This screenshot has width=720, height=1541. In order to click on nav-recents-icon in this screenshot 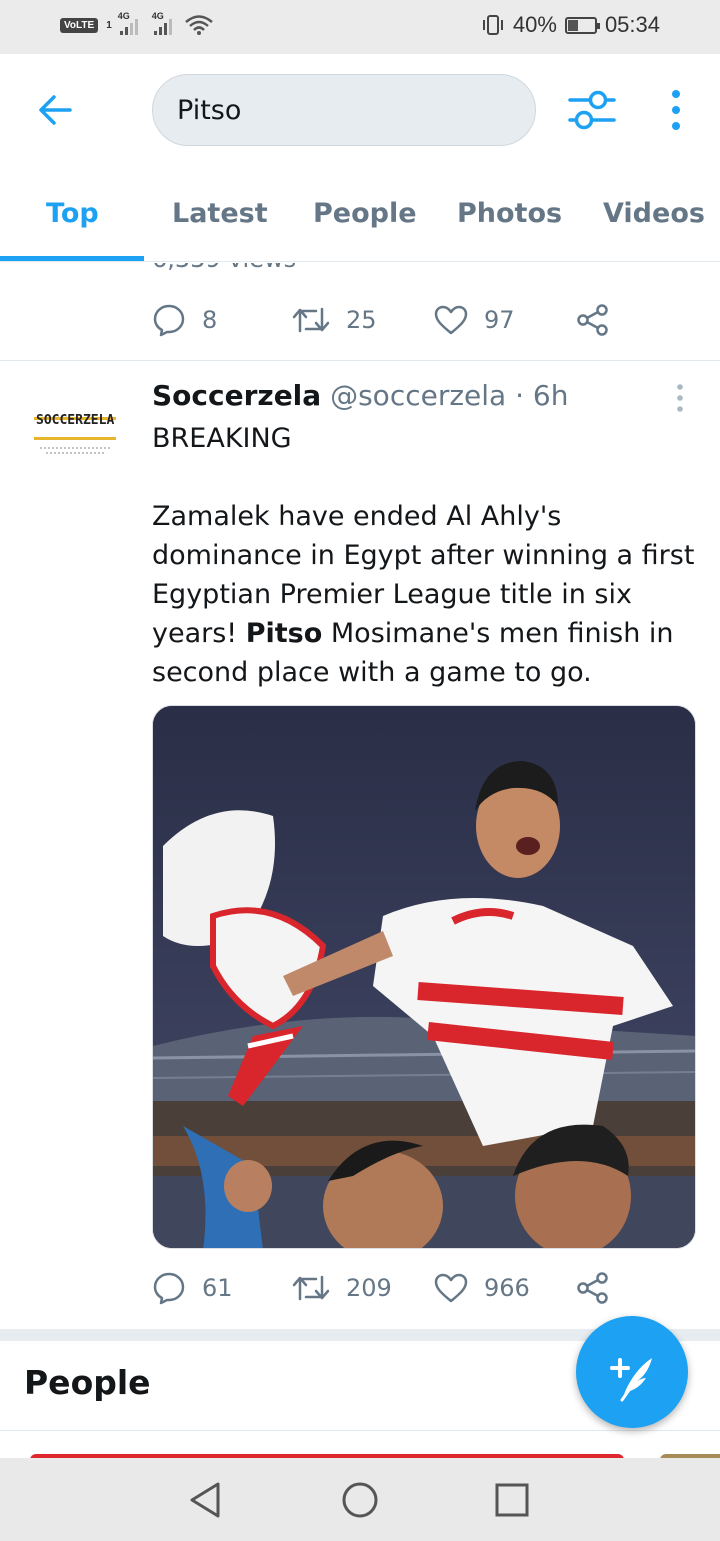, I will do `click(512, 1500)`.